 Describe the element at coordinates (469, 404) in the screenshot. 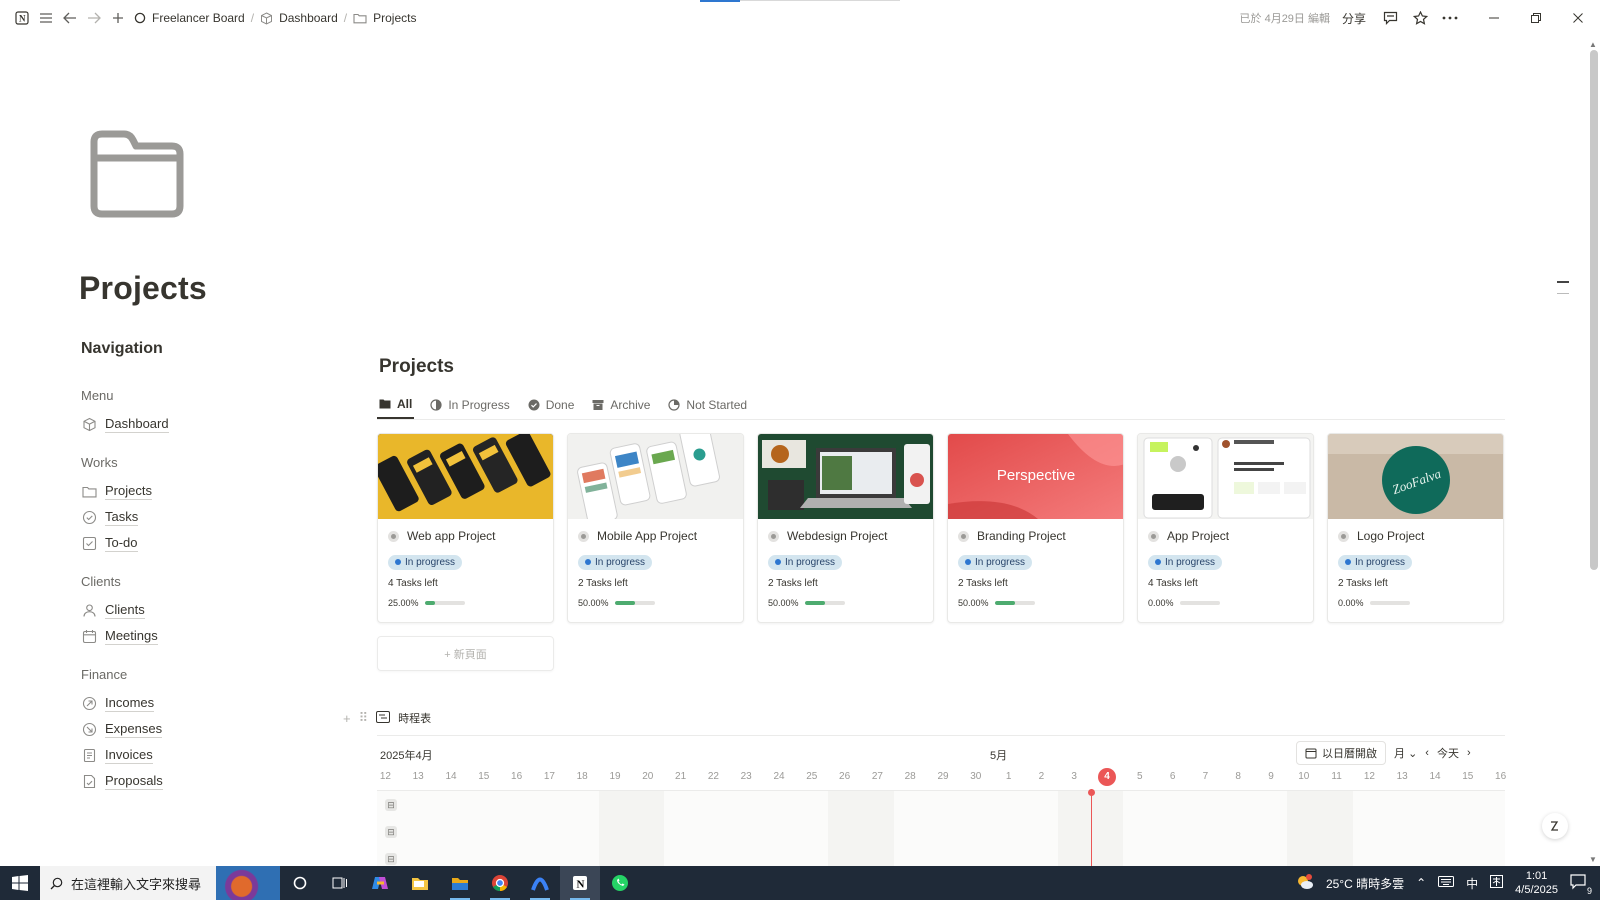

I see `tab-in-progress: In Progress` at that location.